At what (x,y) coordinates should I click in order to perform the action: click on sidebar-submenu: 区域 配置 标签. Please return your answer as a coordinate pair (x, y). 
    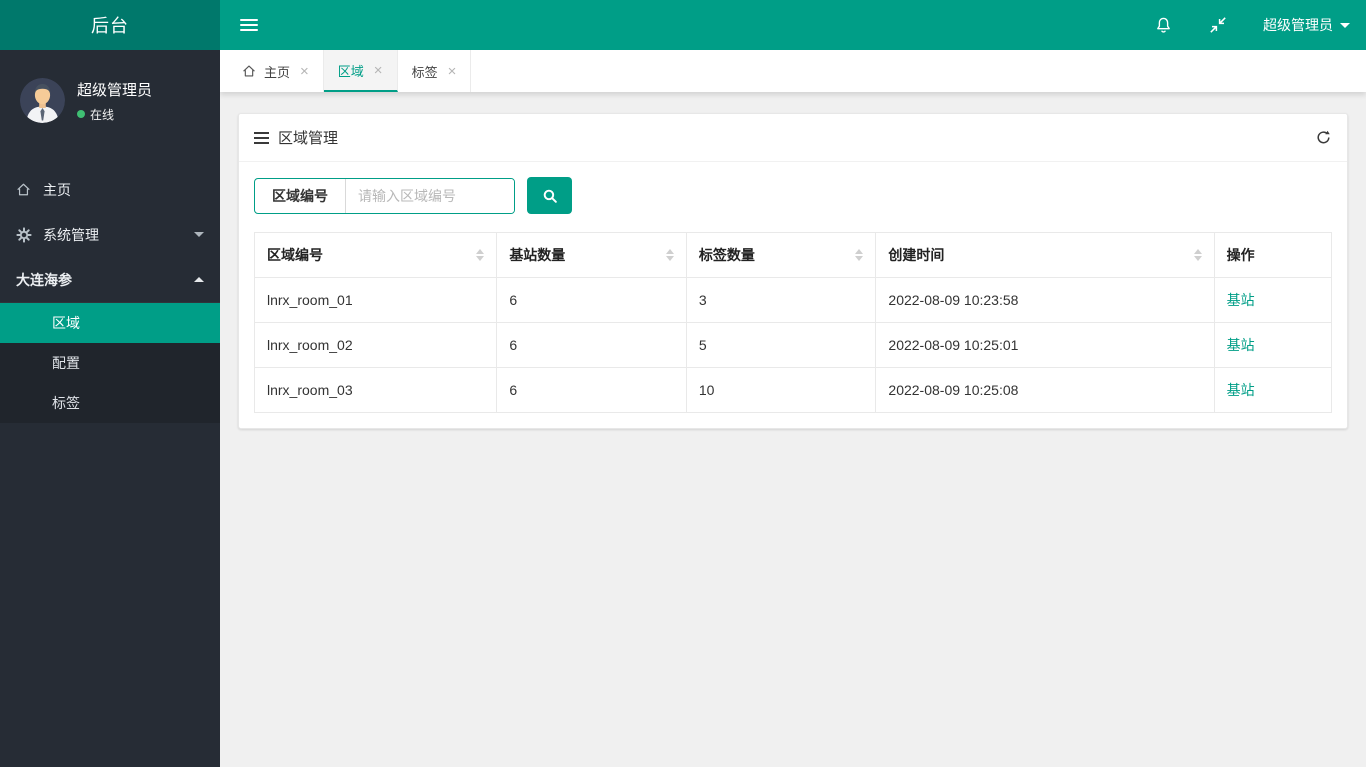
    Looking at the image, I should click on (110, 362).